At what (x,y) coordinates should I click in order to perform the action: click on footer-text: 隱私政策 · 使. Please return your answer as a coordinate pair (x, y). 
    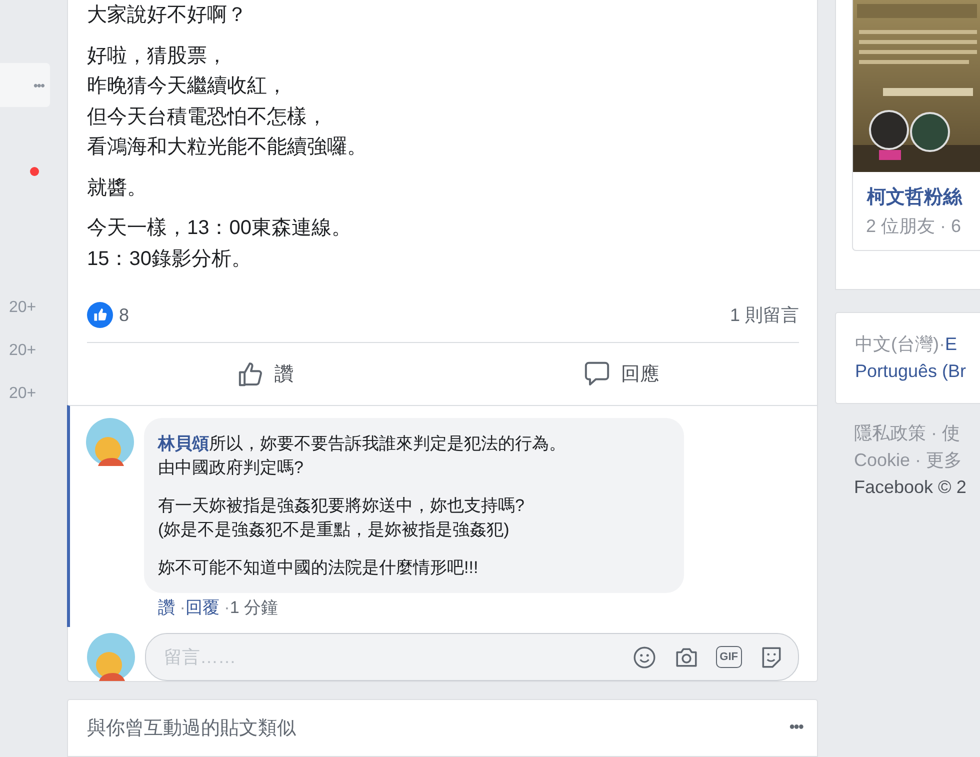
    Looking at the image, I should click on (907, 433).